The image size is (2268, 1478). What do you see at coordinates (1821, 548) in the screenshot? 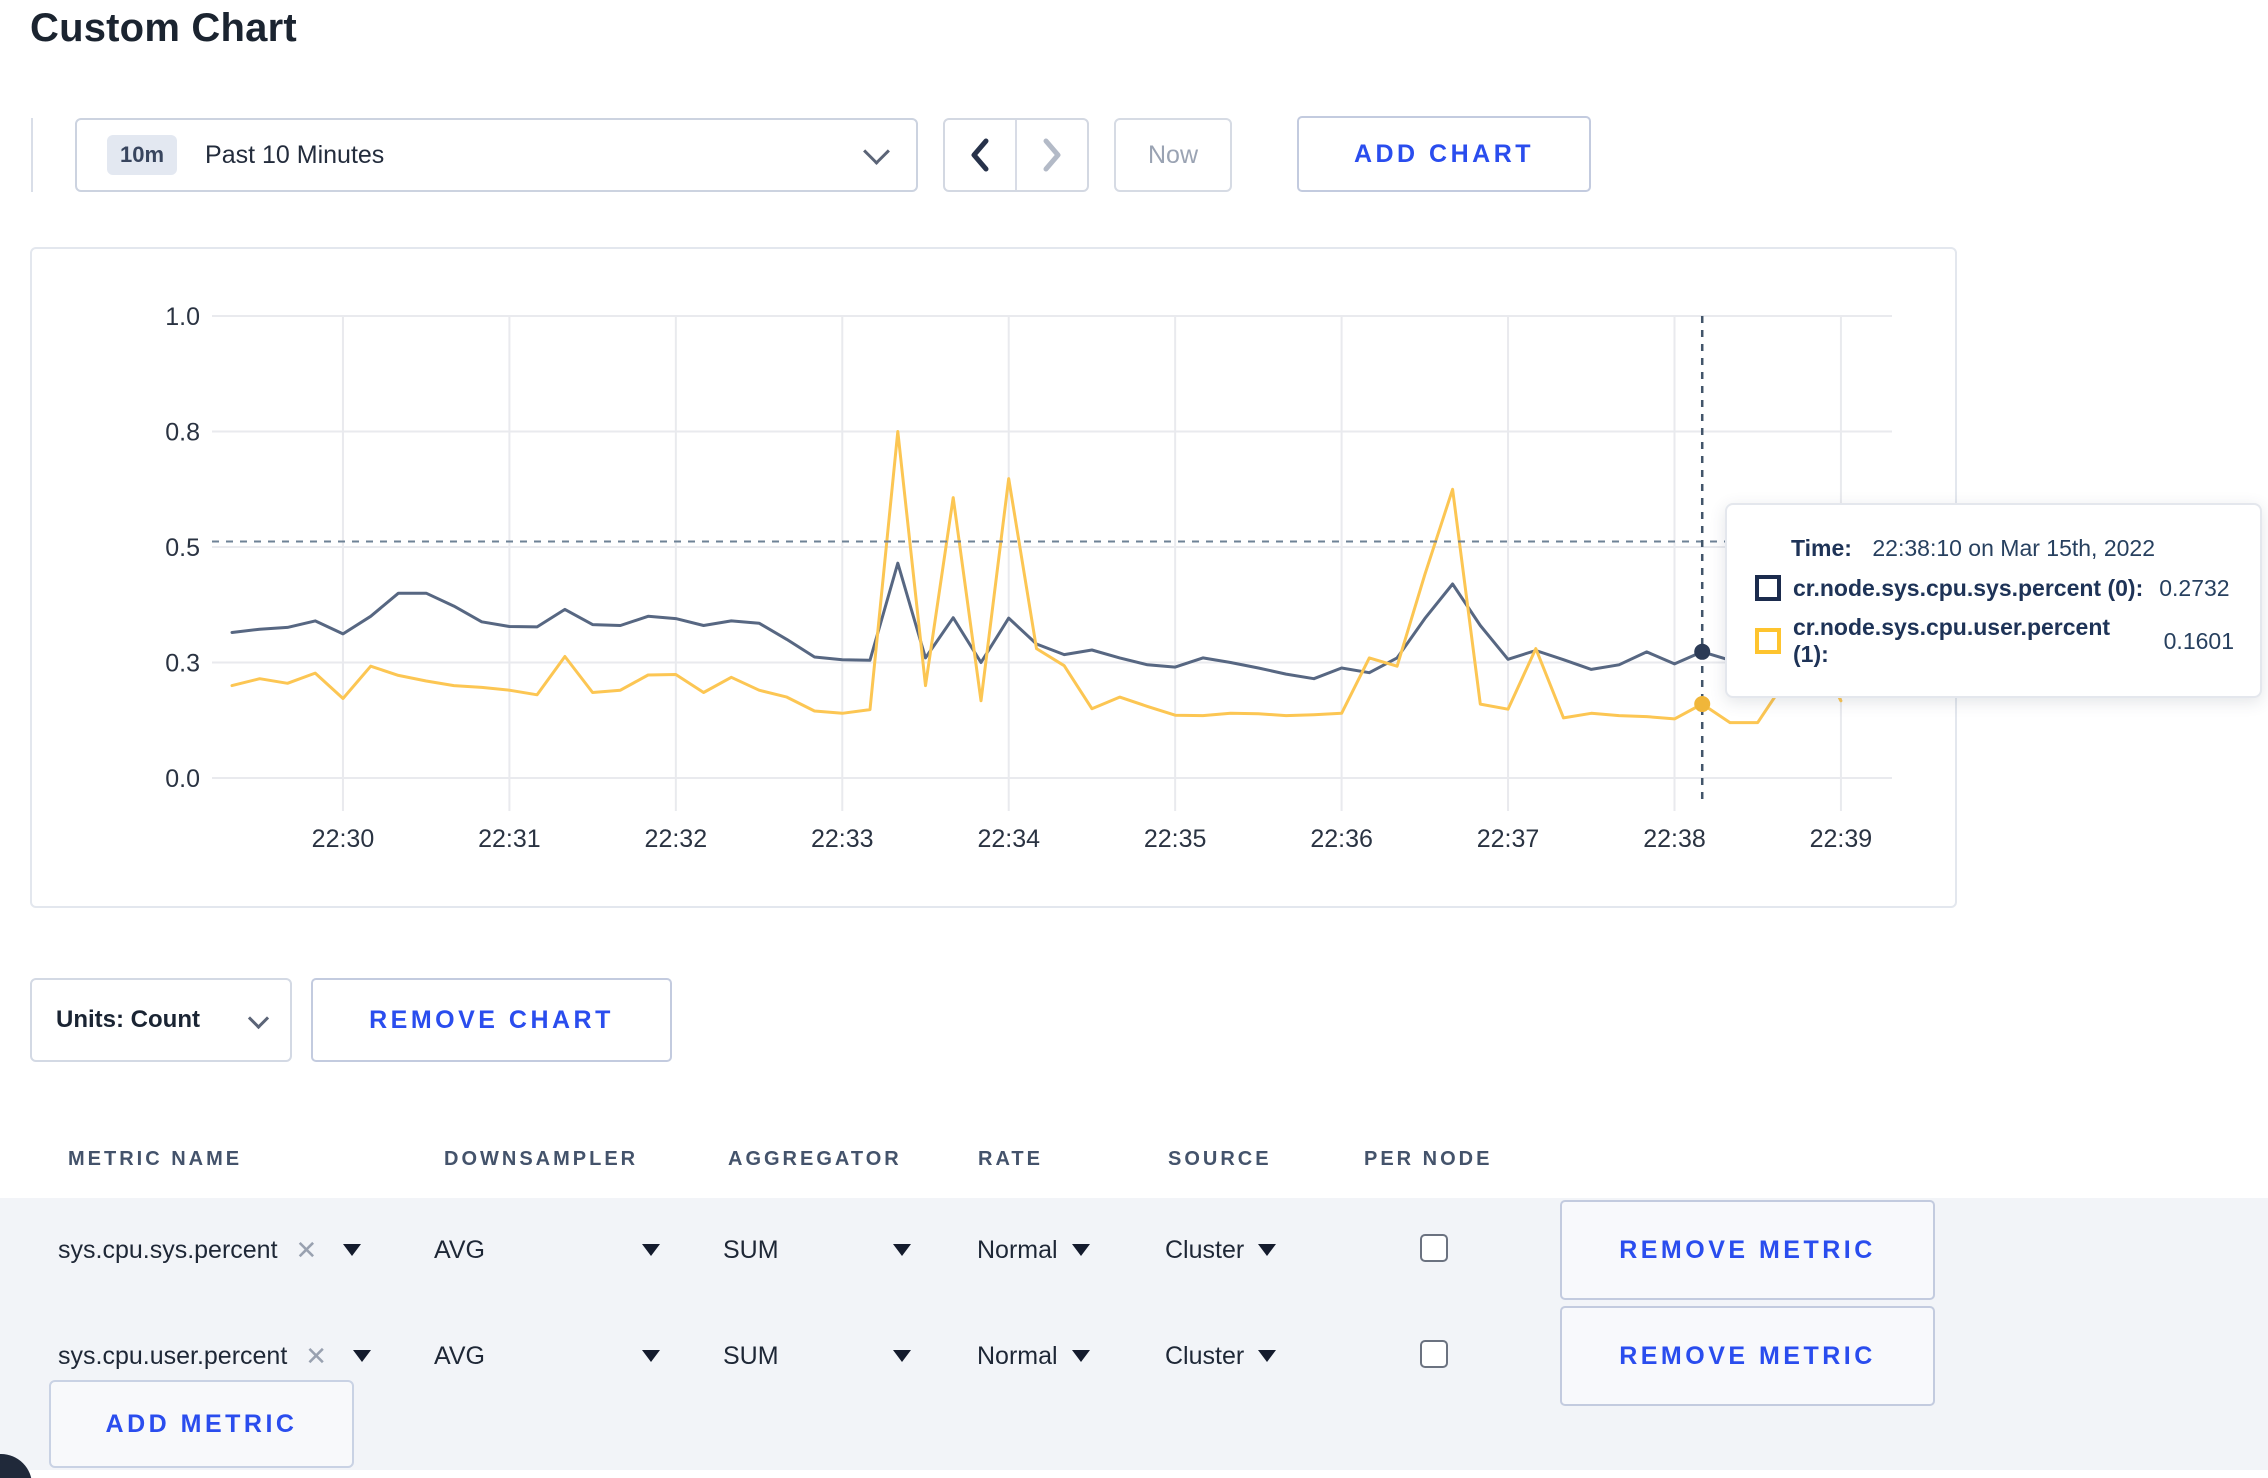
I see `tooltip-time-label: Time:` at bounding box center [1821, 548].